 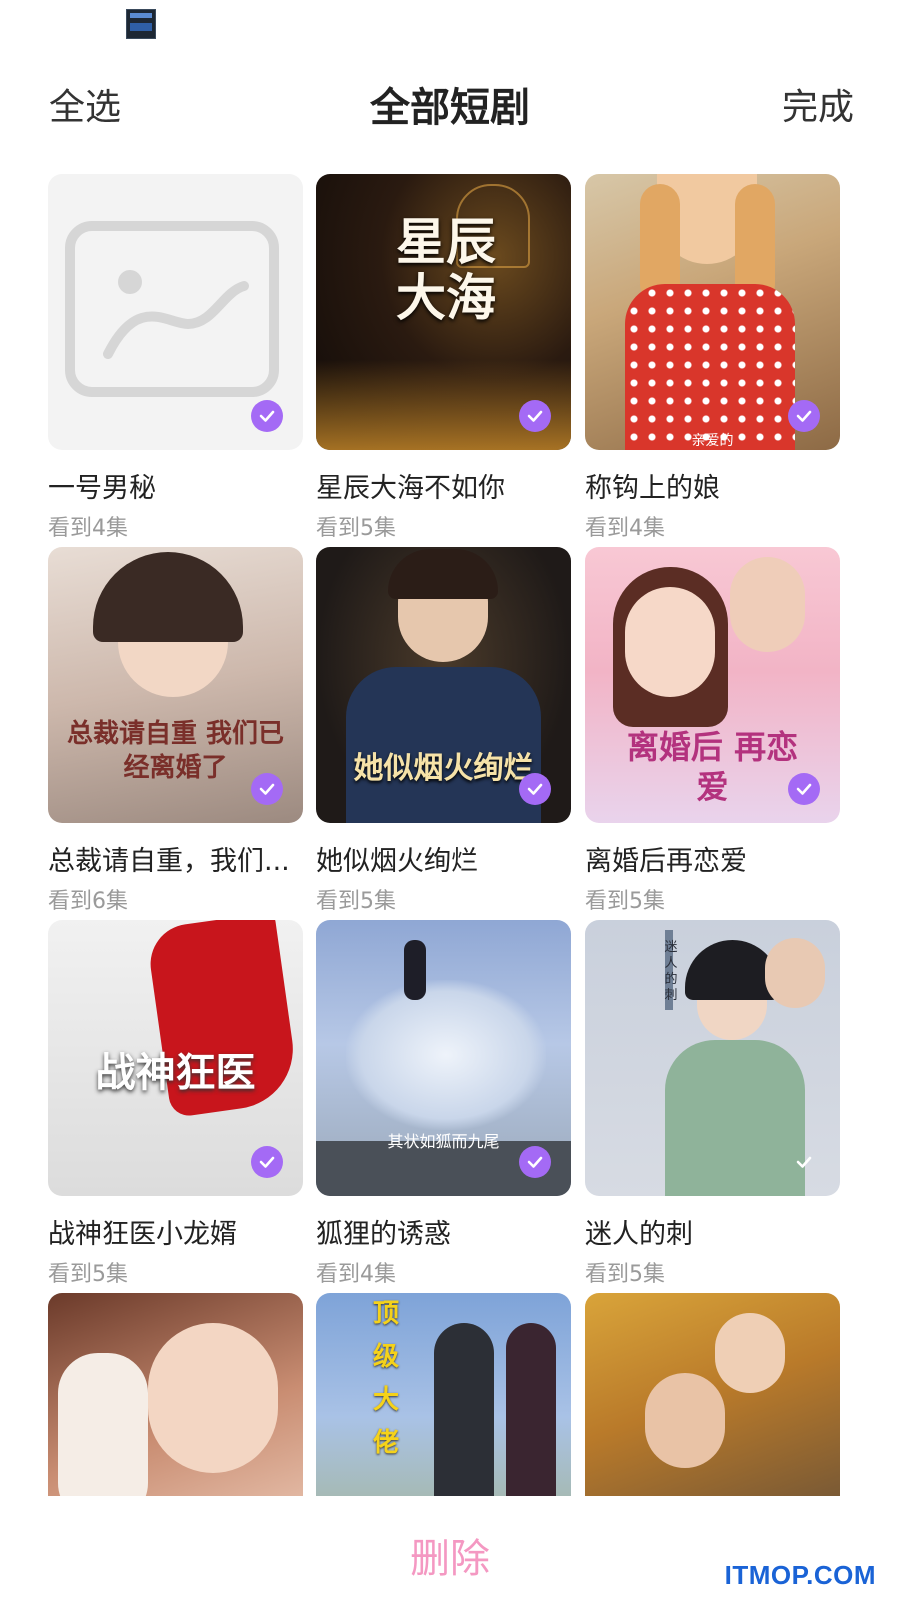 I want to click on top-bar: 全选 全部短剧 完成, so click(x=450, y=103).